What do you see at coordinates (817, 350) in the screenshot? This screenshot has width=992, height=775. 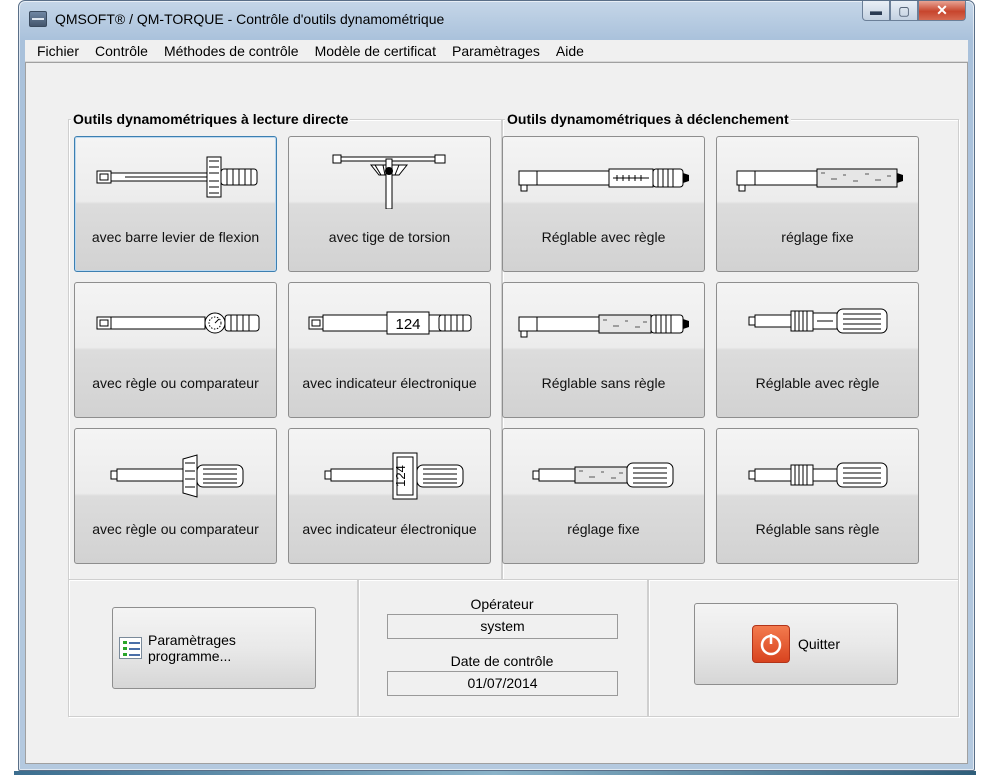 I see `adjustable-scale-screwdriver-button: Réglable avec règle` at bounding box center [817, 350].